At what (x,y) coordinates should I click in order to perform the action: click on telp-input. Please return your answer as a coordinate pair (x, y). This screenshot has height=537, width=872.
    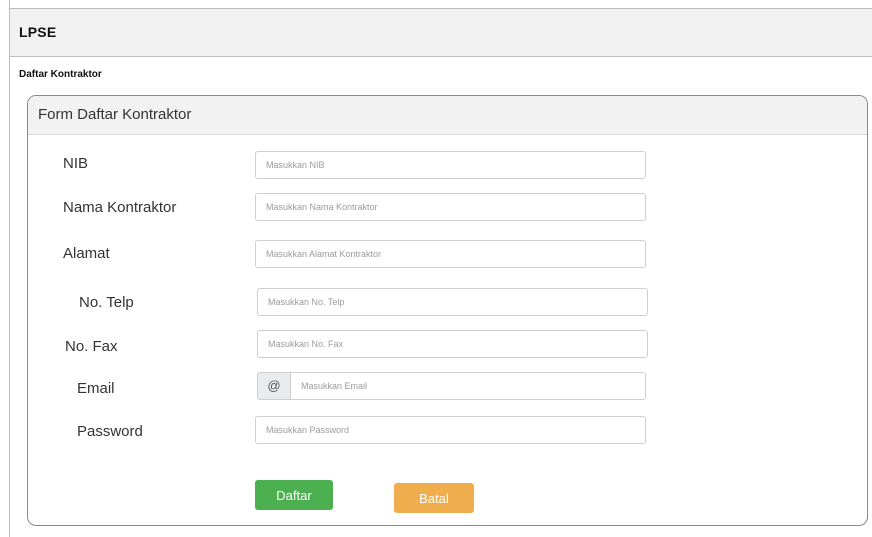
    Looking at the image, I should click on (452, 302).